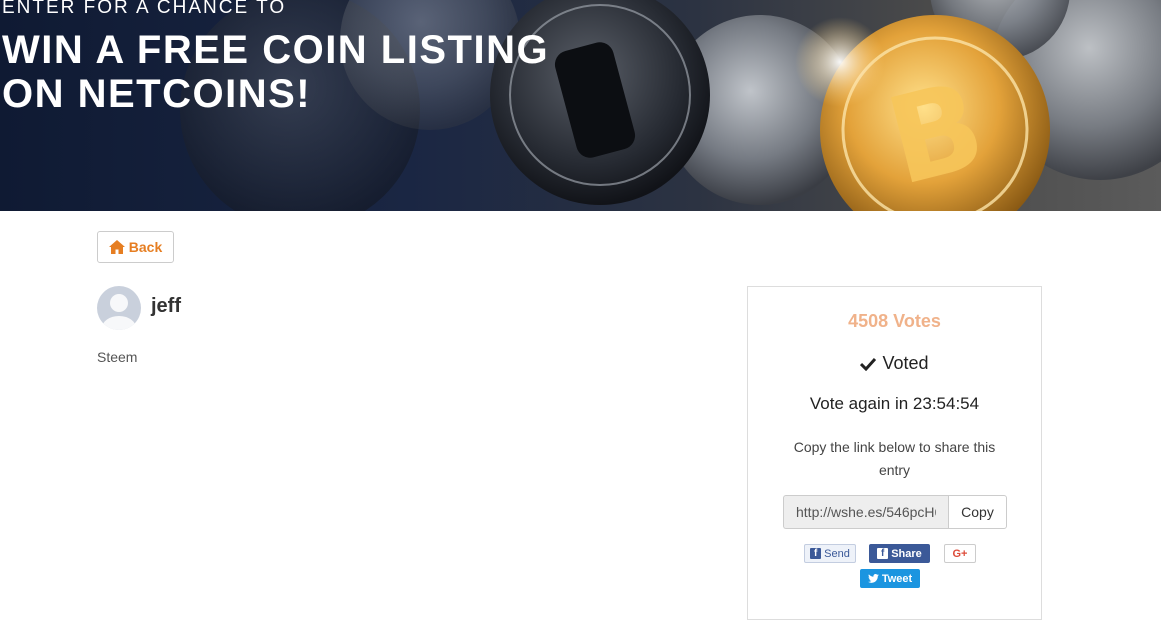 This screenshot has height=621, width=1161. Describe the element at coordinates (905, 363) in the screenshot. I see `voted-label: Voted` at that location.